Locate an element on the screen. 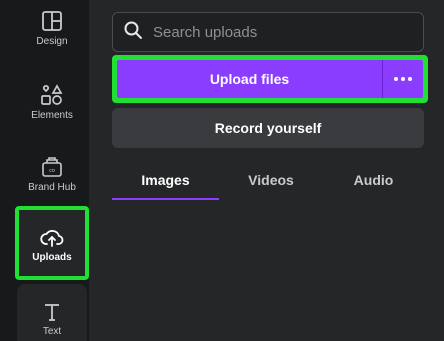  media-tabs: Images Videos Audio is located at coordinates (268, 180).